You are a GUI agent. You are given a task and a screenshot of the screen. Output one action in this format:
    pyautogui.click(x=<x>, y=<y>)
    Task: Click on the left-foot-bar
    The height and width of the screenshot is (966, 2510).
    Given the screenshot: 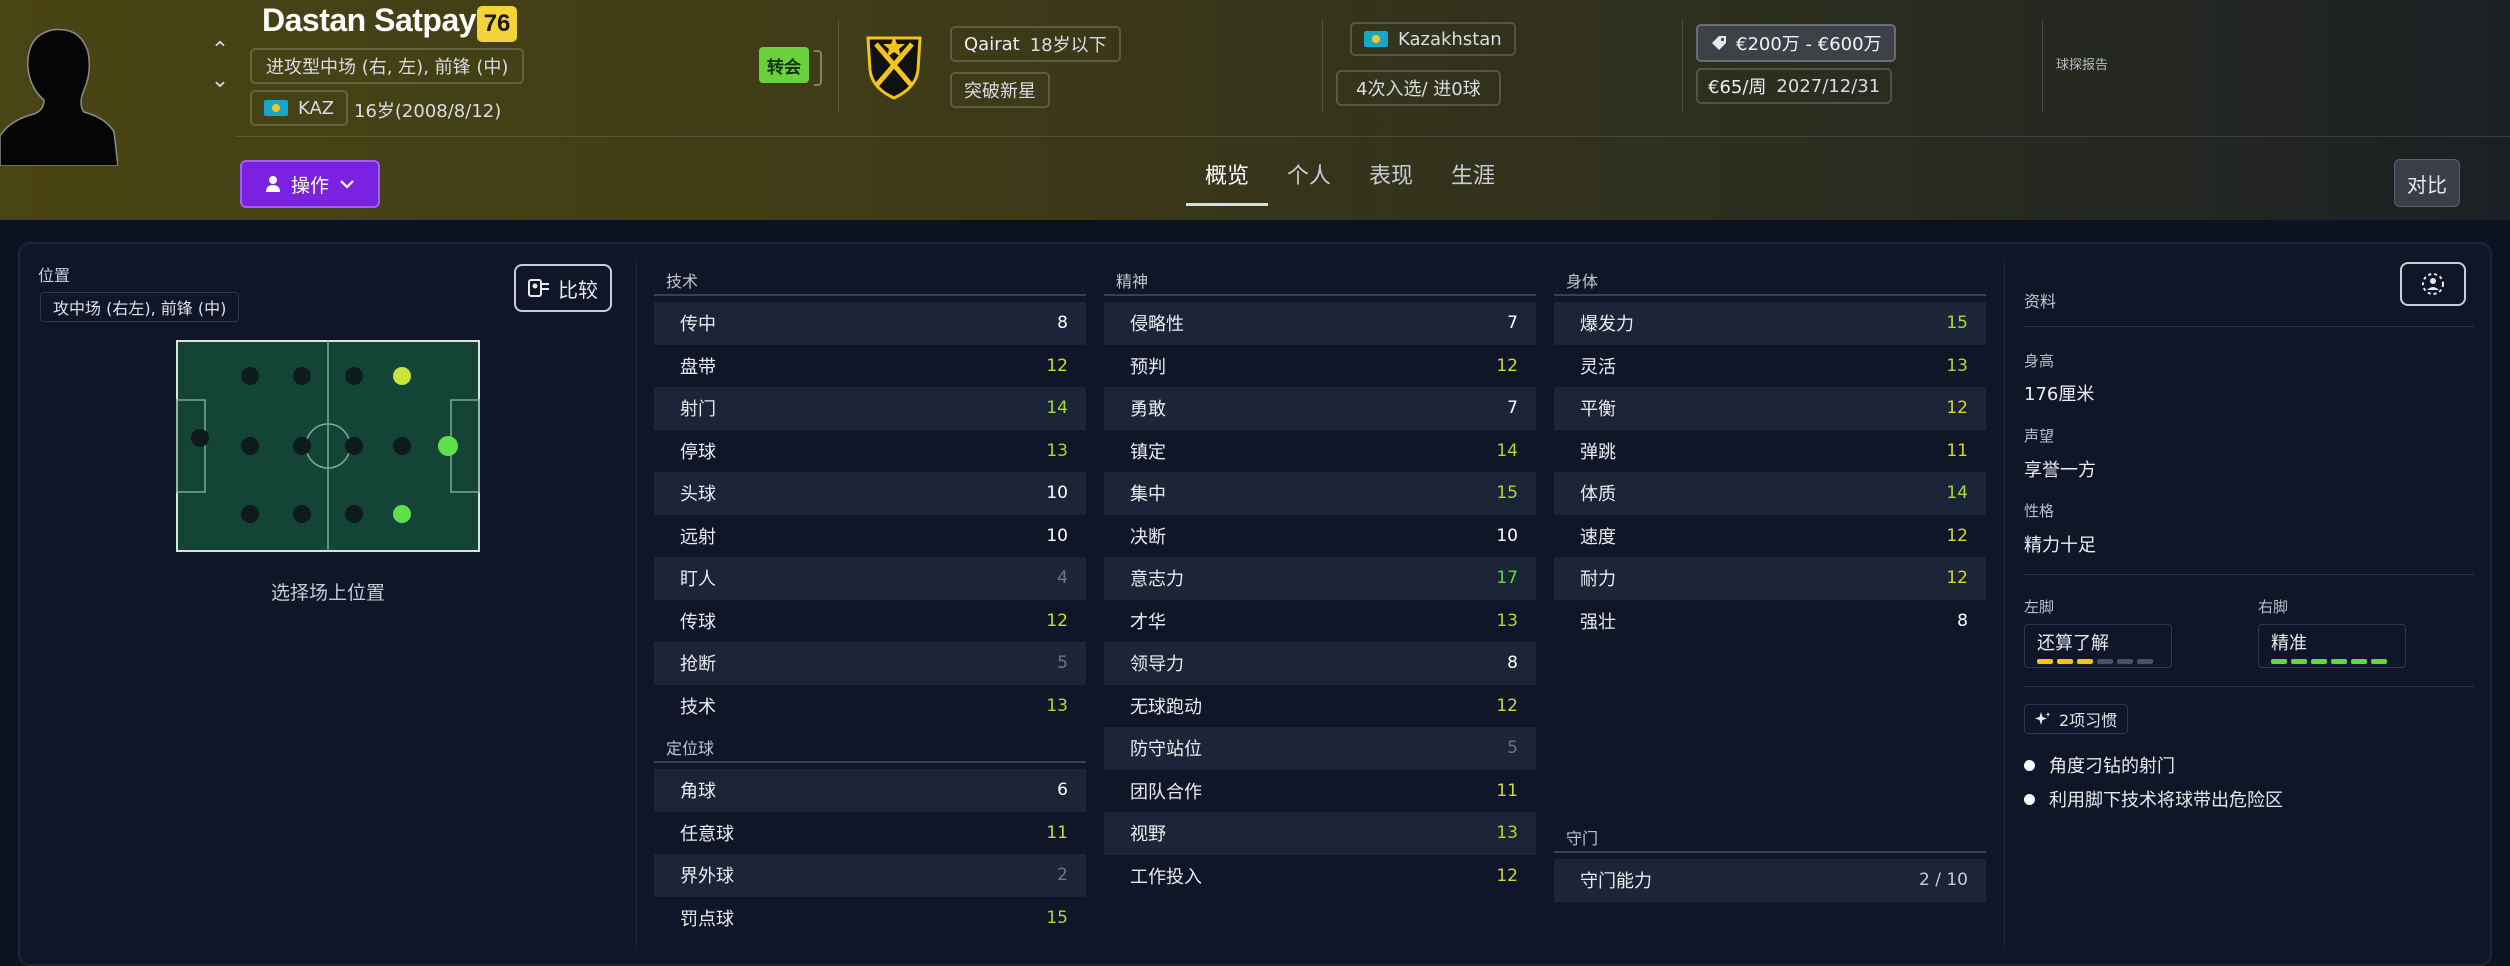 What is the action you would take?
    pyautogui.click(x=2098, y=661)
    